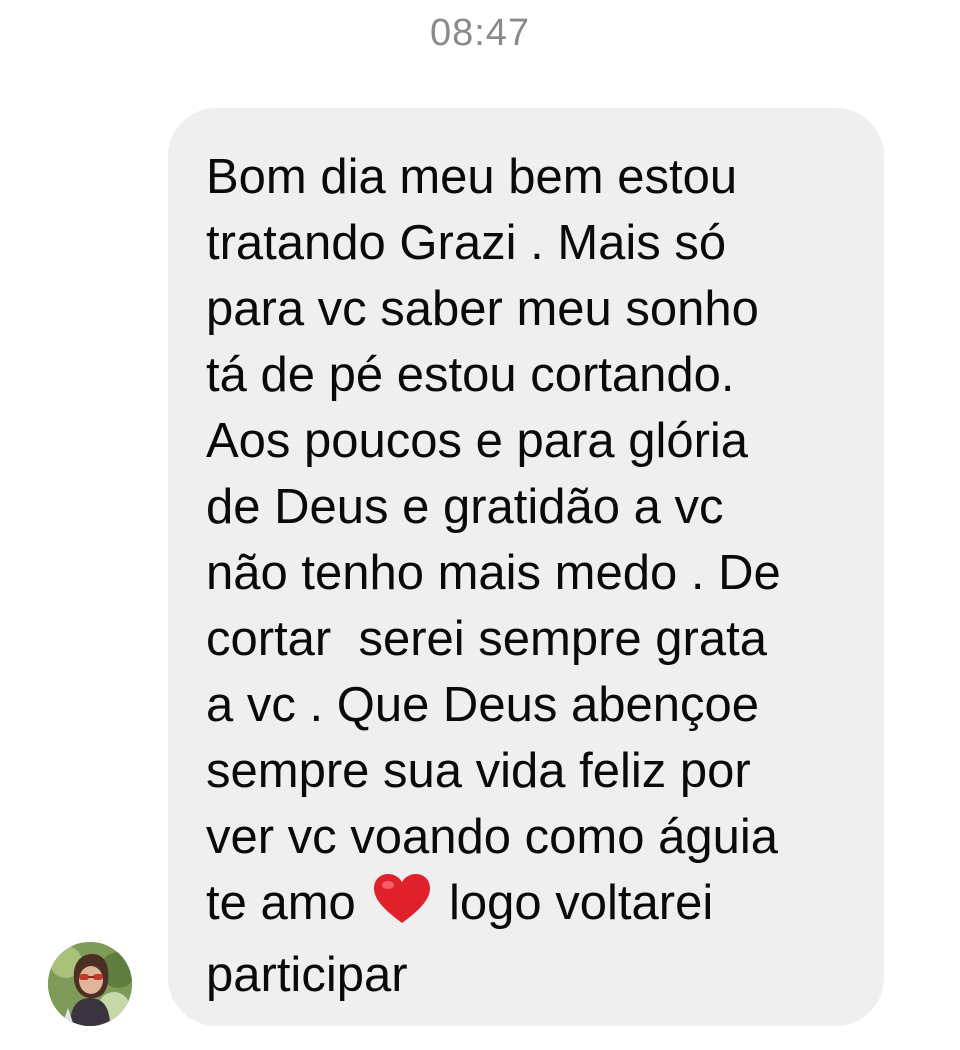  What do you see at coordinates (466, 243) in the screenshot?
I see `message-line: tratando Grazi . Mais só` at bounding box center [466, 243].